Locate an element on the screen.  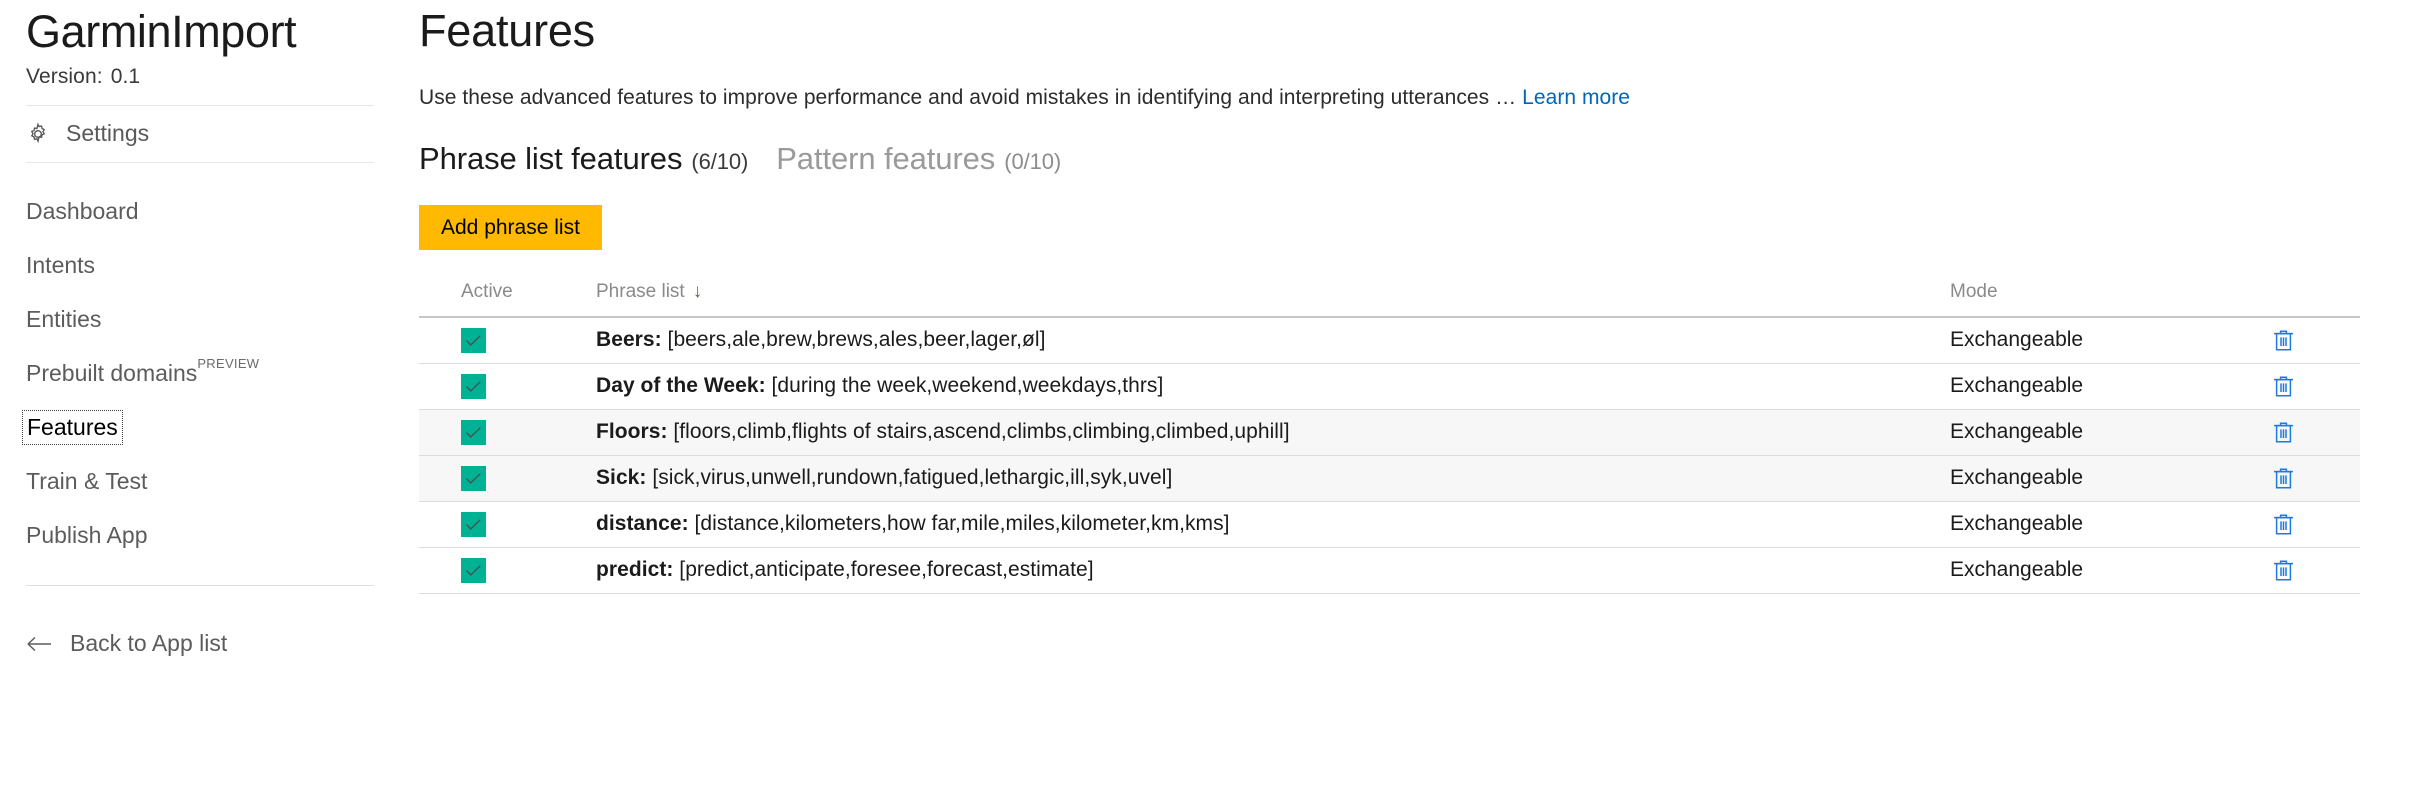
table-header: Active Phrase list ↓ Mode is located at coordinates (1389, 299).